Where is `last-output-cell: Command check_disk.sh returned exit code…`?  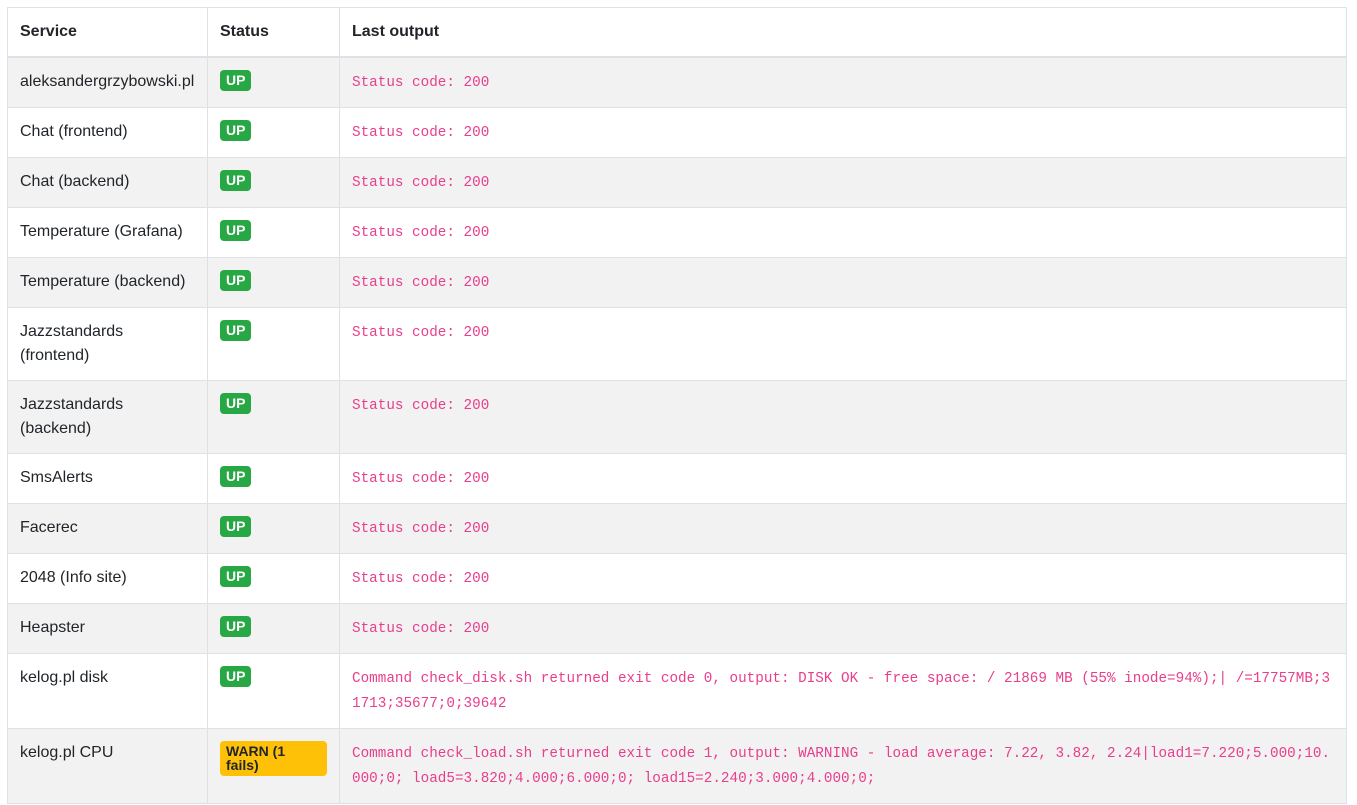
last-output-cell: Command check_disk.sh returned exit code… is located at coordinates (843, 691).